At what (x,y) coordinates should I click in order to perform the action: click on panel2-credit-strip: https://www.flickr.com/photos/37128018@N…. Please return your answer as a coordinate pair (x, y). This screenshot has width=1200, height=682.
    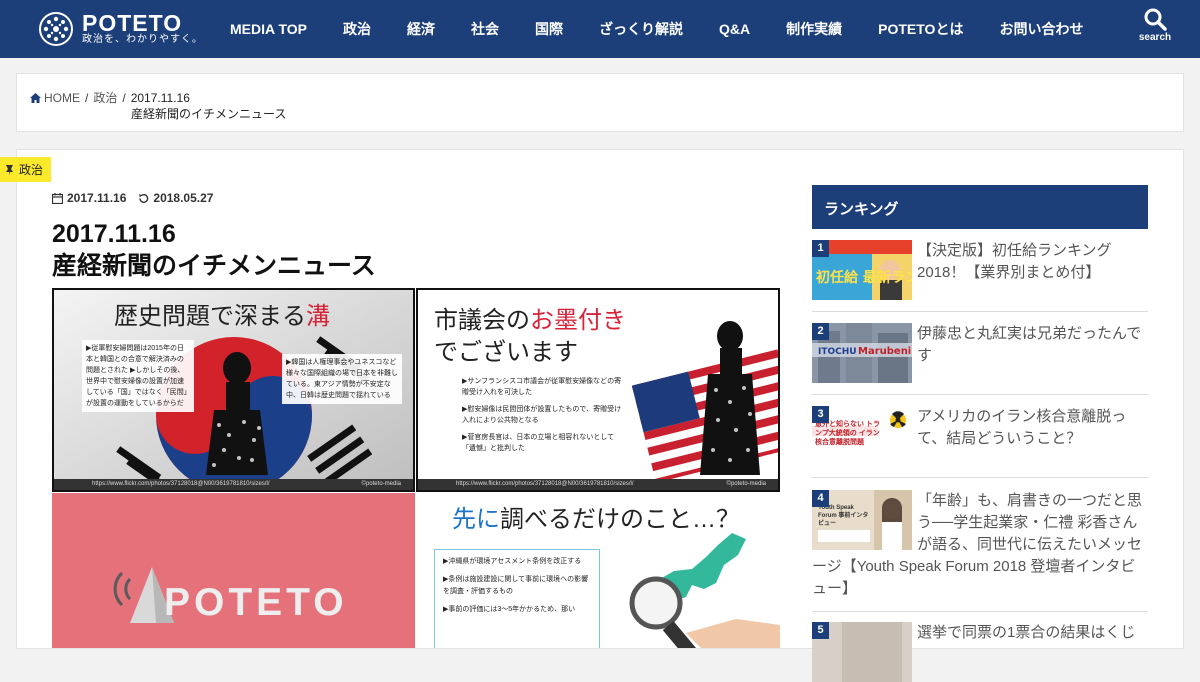
    Looking at the image, I should click on (598, 484).